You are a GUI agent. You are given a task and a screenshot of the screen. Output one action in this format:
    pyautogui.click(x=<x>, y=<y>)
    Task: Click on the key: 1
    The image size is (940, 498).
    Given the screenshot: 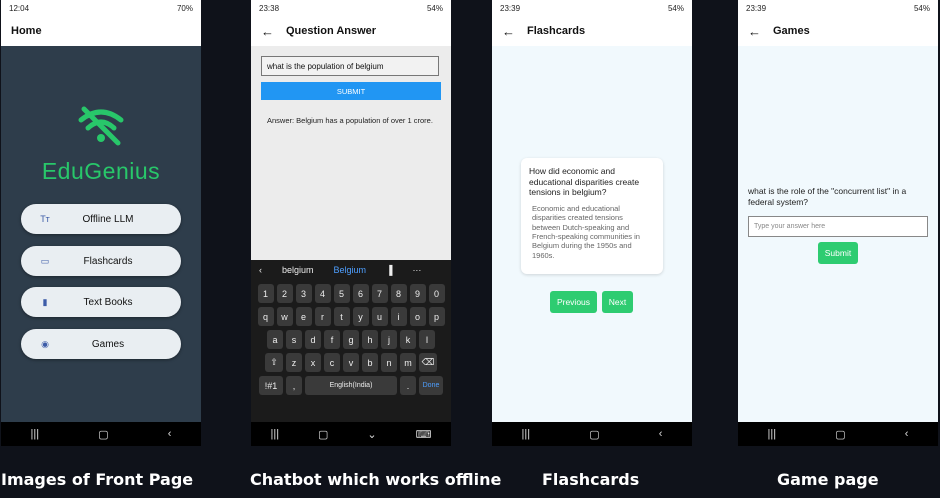 What is the action you would take?
    pyautogui.click(x=265, y=293)
    